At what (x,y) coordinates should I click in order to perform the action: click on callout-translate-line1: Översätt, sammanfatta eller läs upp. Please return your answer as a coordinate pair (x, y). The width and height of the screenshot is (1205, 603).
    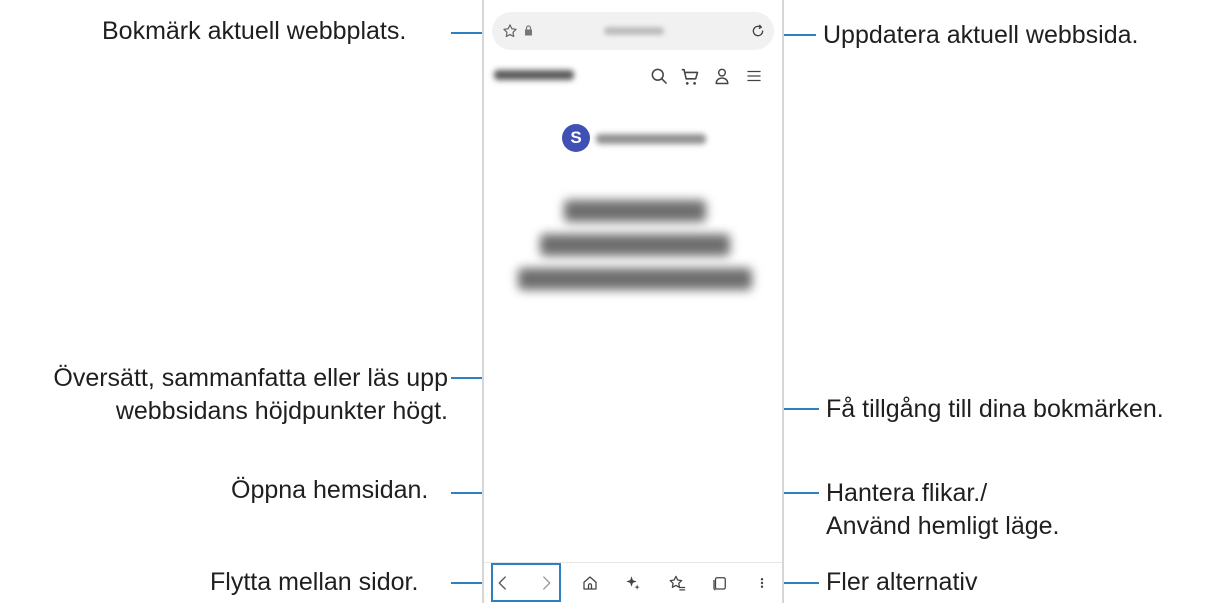
    Looking at the image, I should click on (250, 378).